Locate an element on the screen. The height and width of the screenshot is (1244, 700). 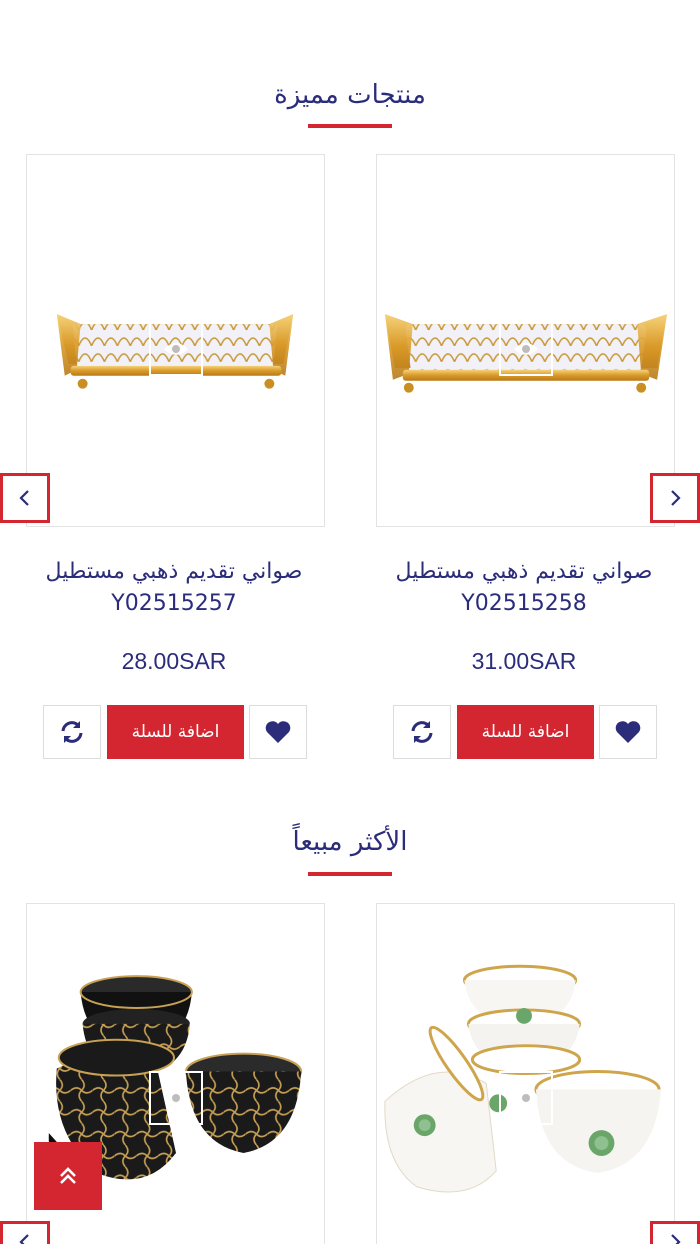
section-title-featured: منتجات مميزة is located at coordinates (350, 95).